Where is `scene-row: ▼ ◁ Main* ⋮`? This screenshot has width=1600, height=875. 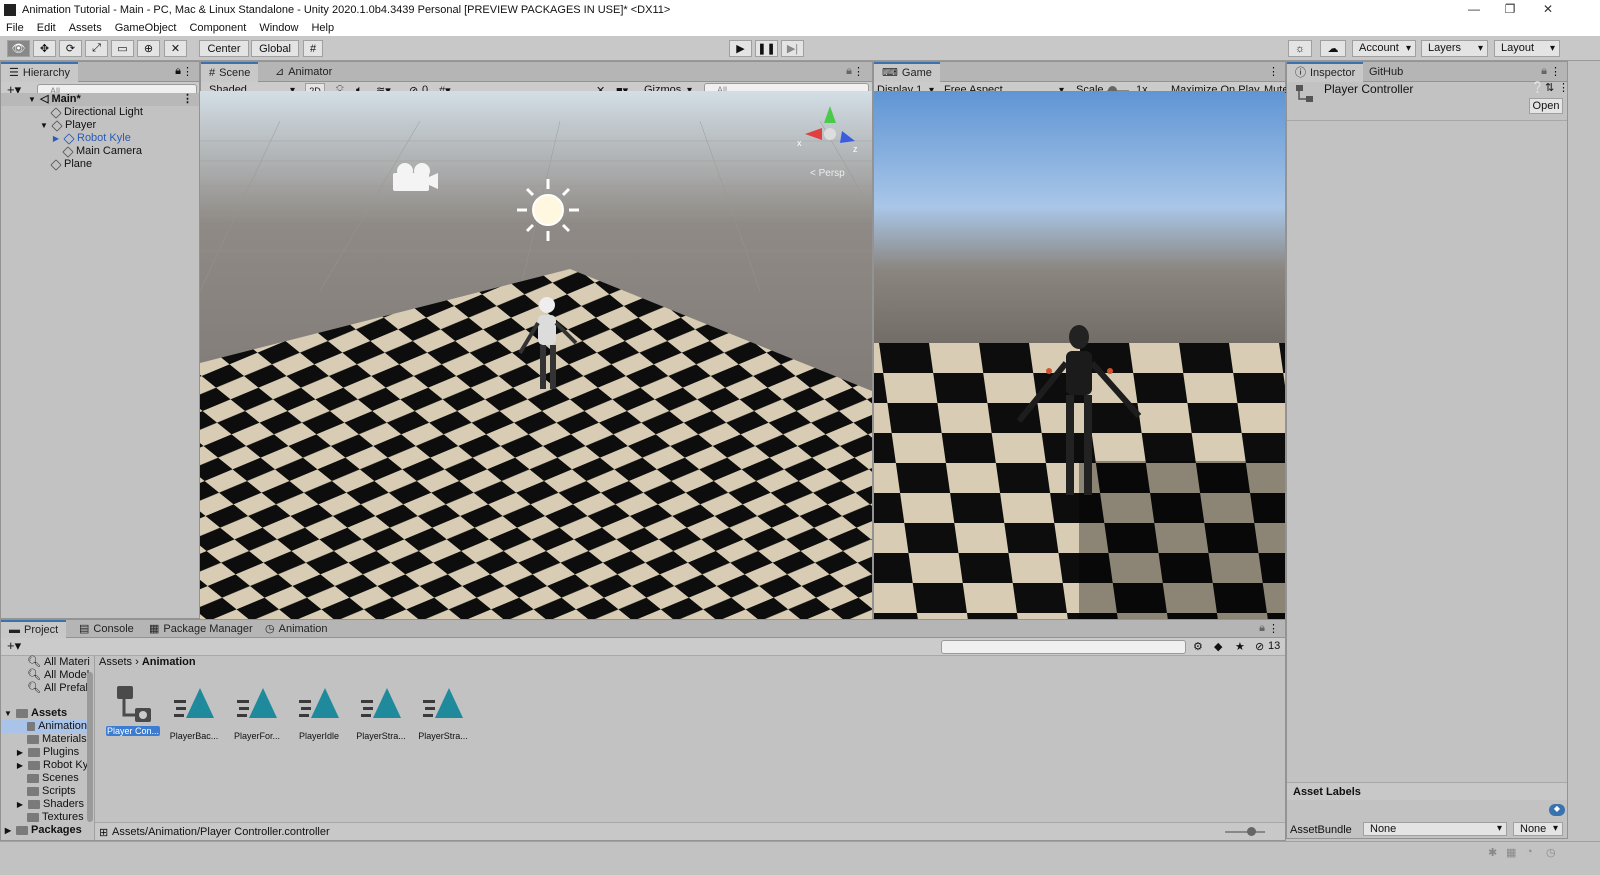 scene-row: ▼ ◁ Main* ⋮ is located at coordinates (100, 99).